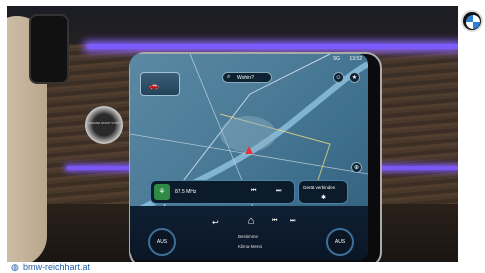 The height and width of the screenshot is (273, 485). I want to click on footer-bar: ◍ bmw-reichhart.at, so click(232, 267).